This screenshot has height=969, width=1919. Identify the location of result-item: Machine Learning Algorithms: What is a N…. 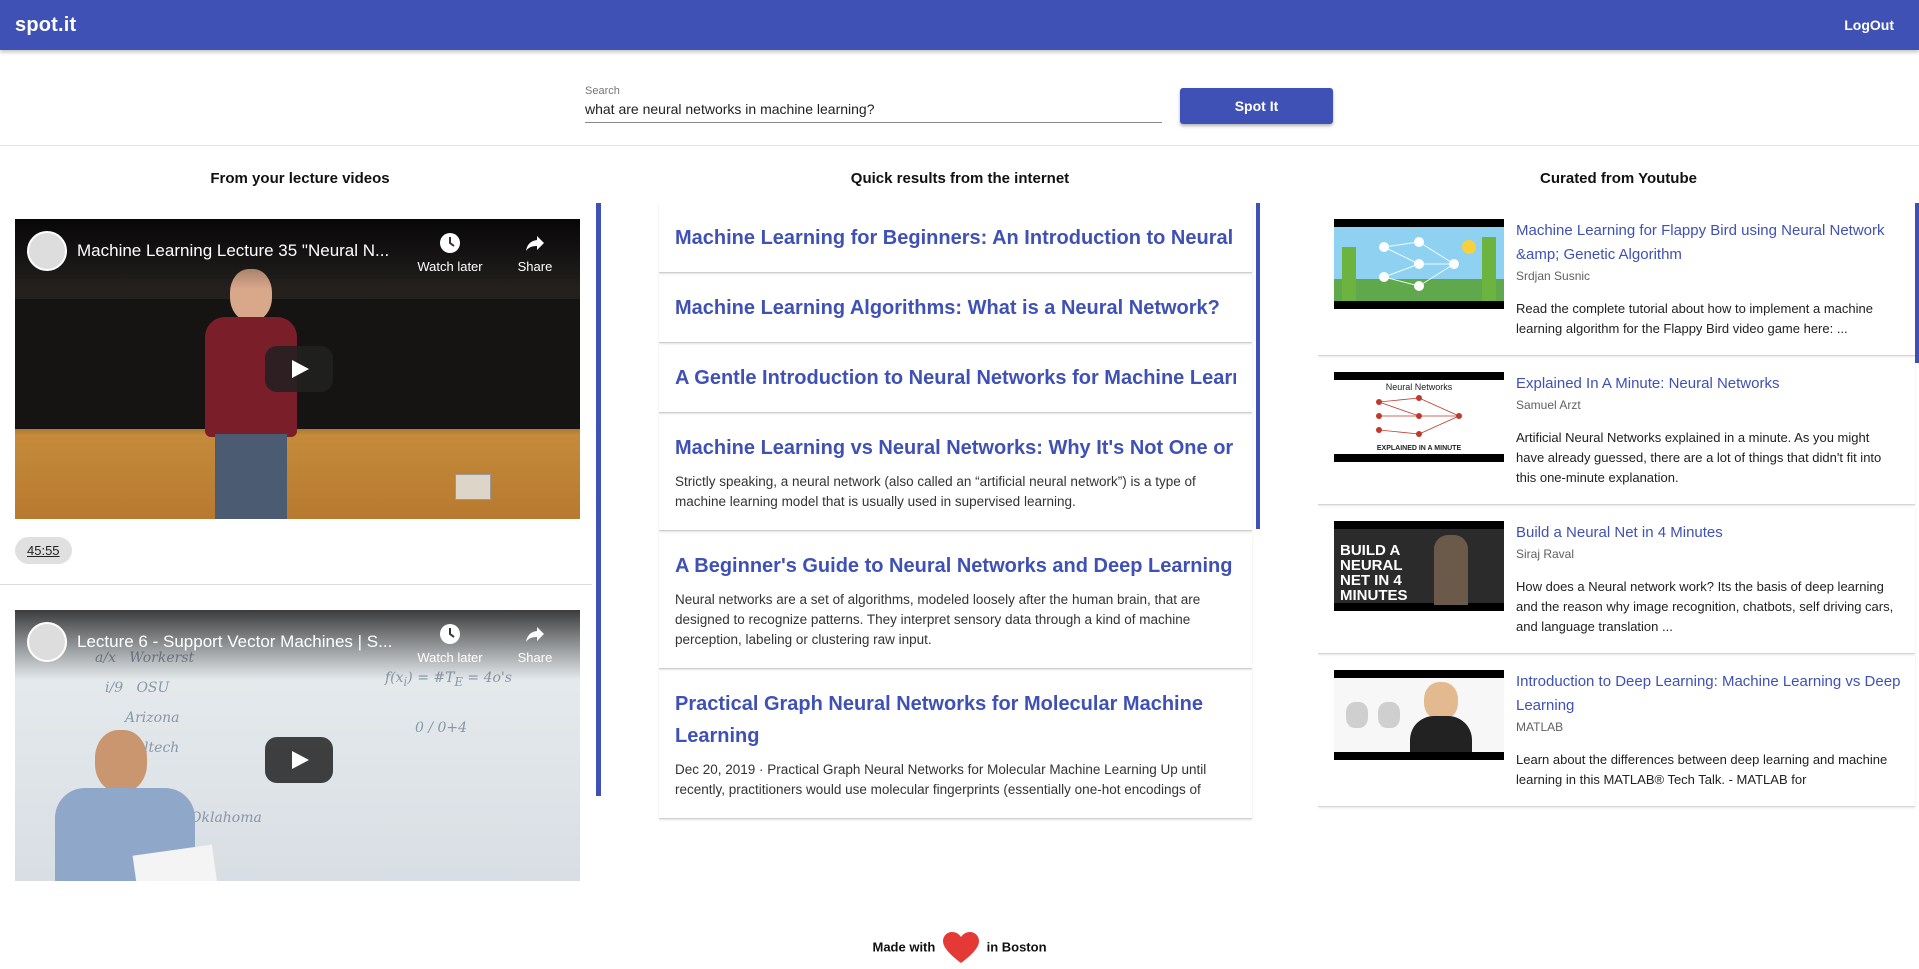
(955, 308).